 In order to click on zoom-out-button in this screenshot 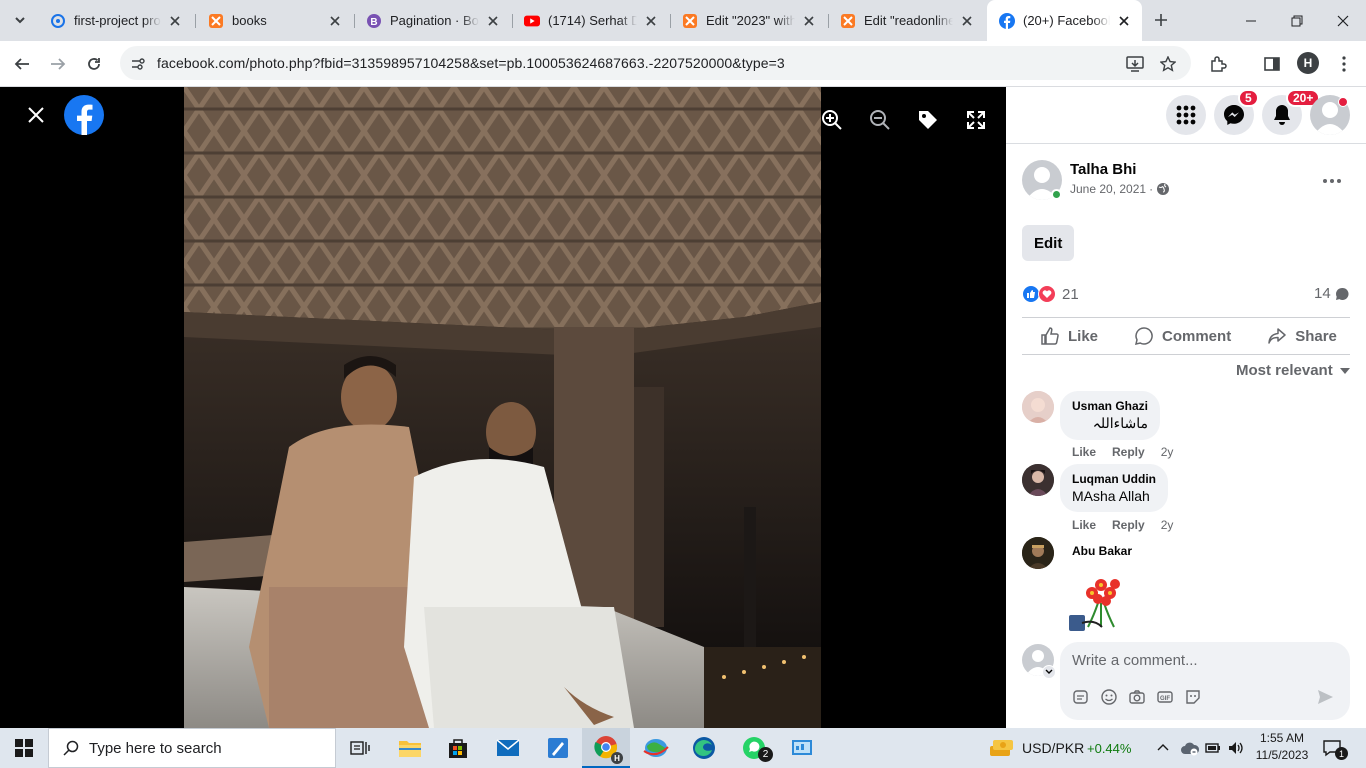, I will do `click(880, 120)`.